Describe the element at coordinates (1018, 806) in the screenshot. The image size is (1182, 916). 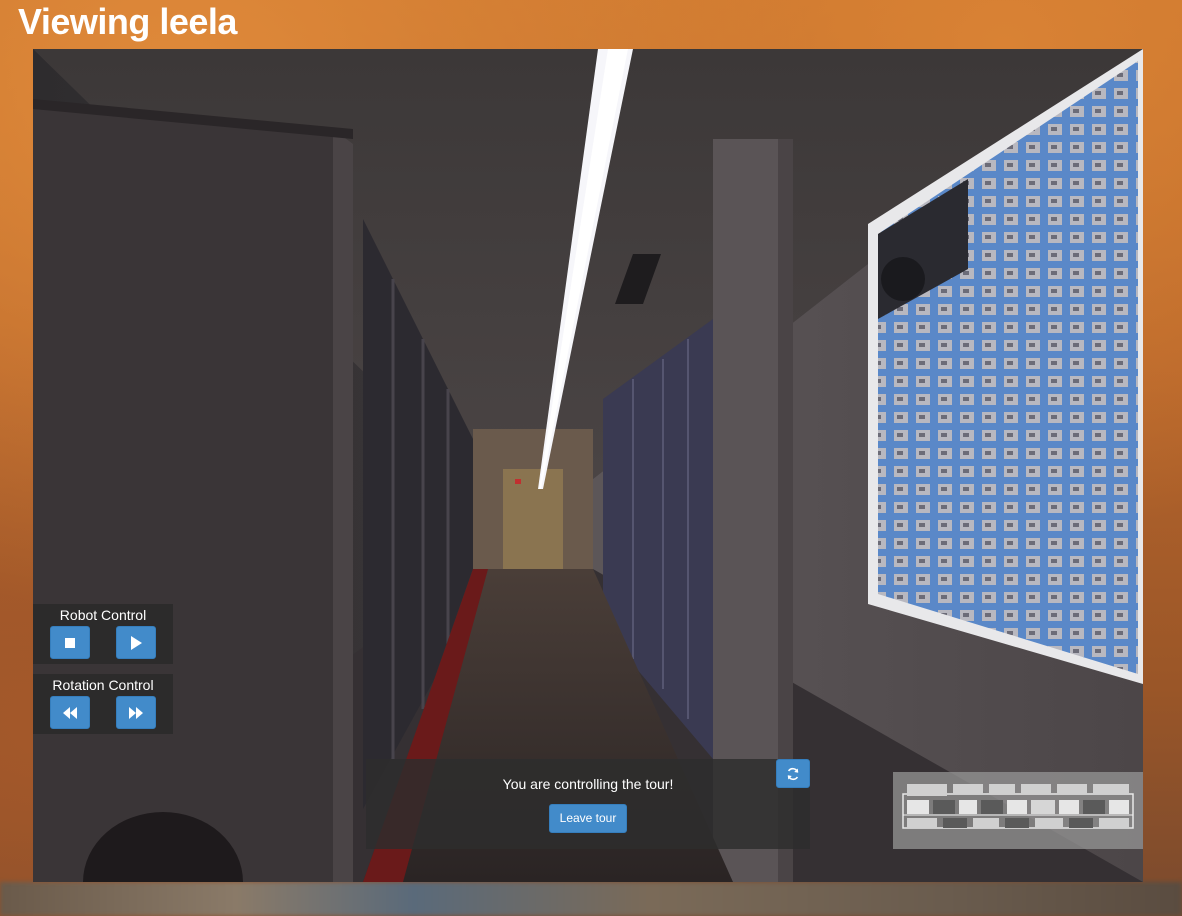
I see `floor-map-icon` at that location.